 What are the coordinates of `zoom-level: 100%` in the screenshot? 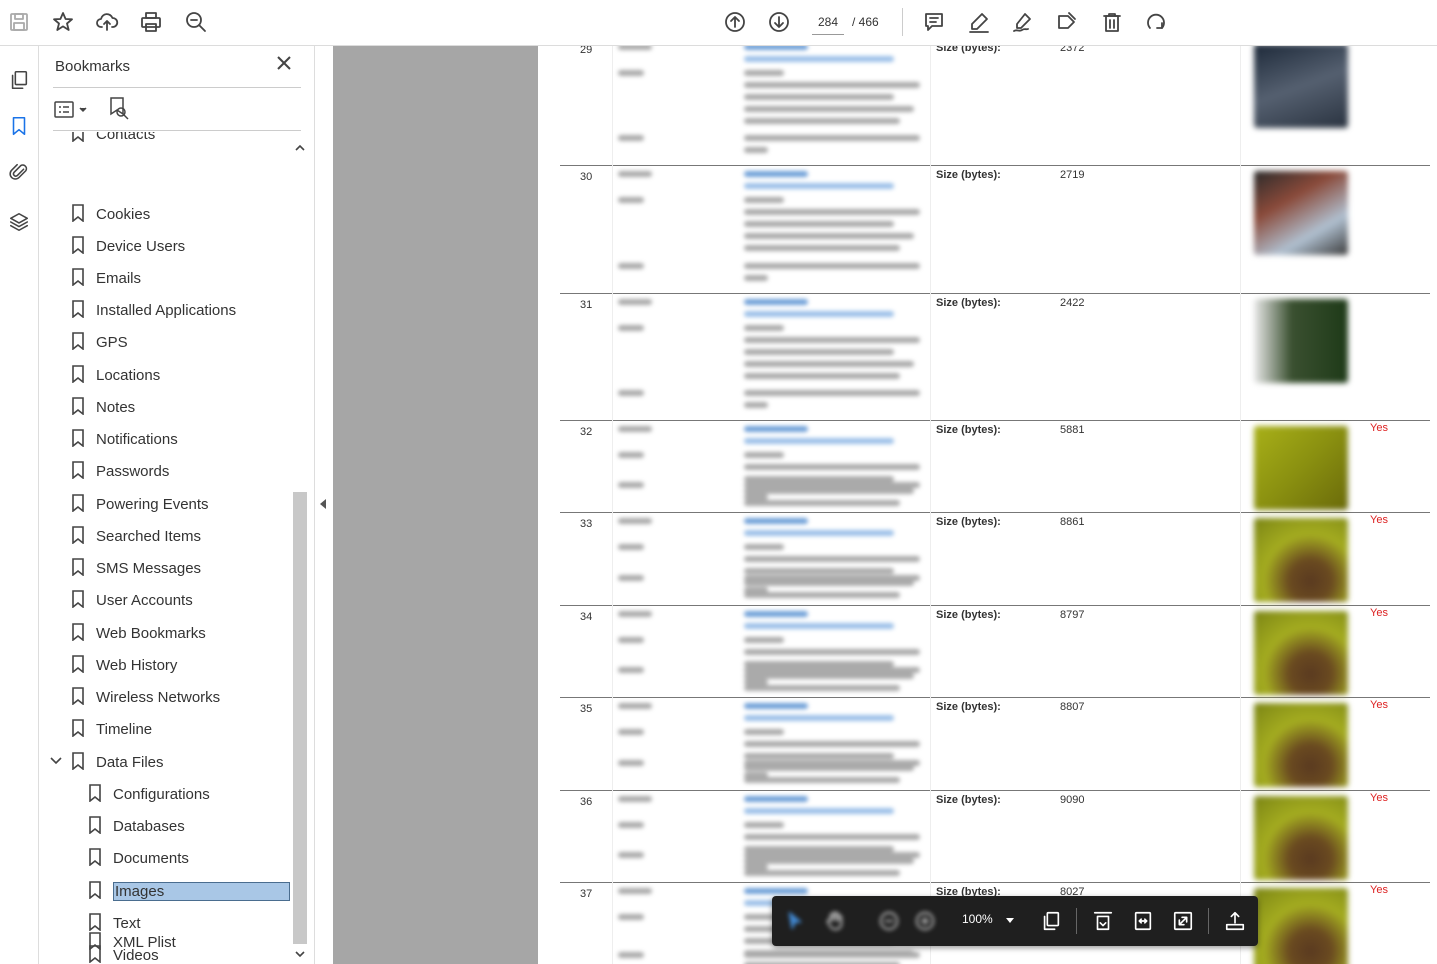 It's located at (977, 919).